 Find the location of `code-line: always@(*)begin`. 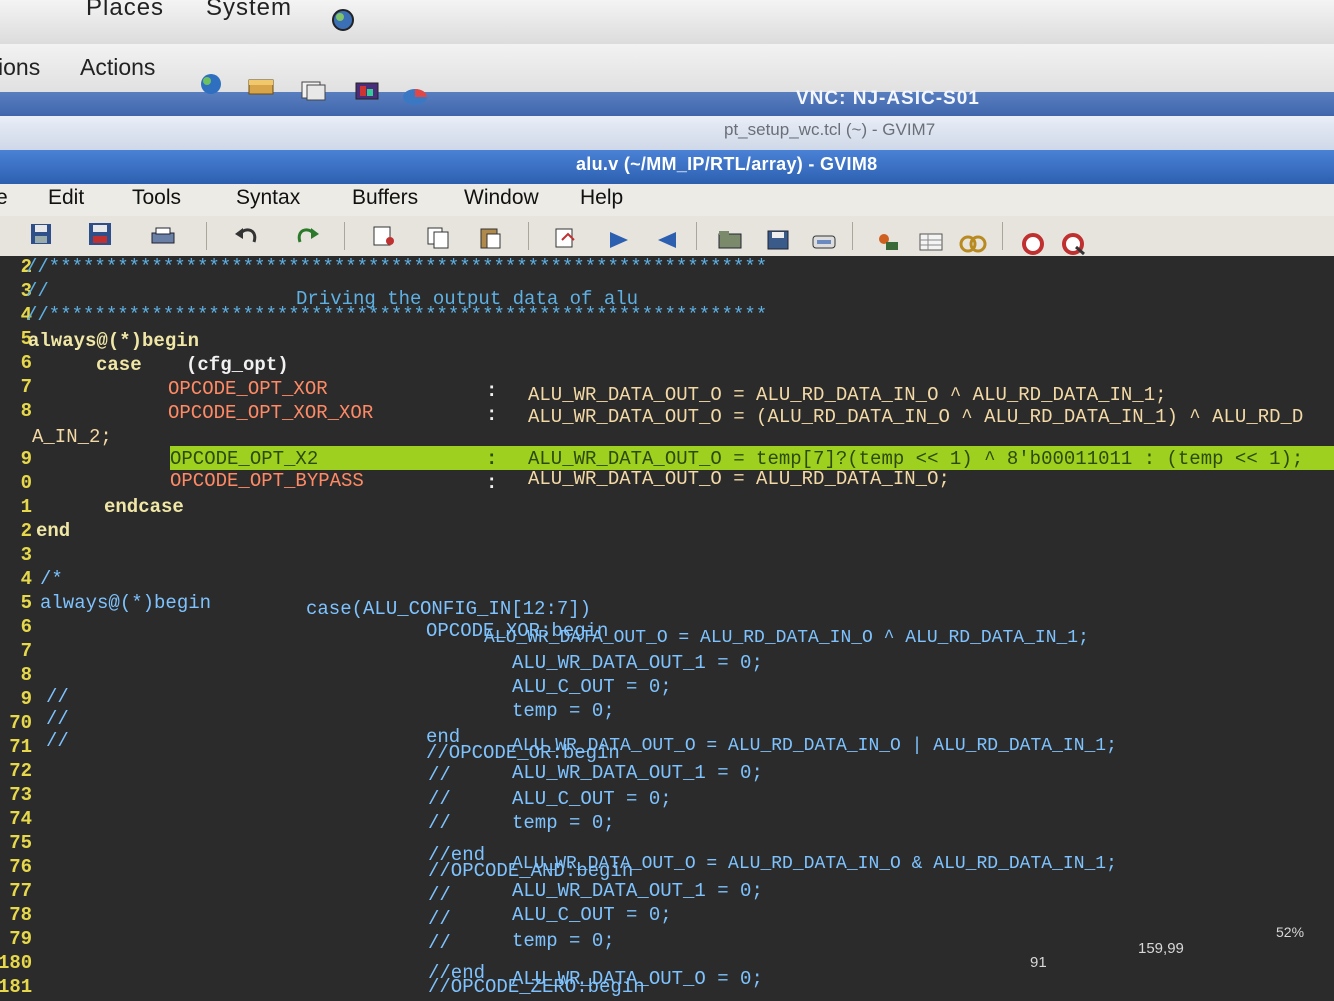

code-line: always@(*)begin is located at coordinates (114, 341).